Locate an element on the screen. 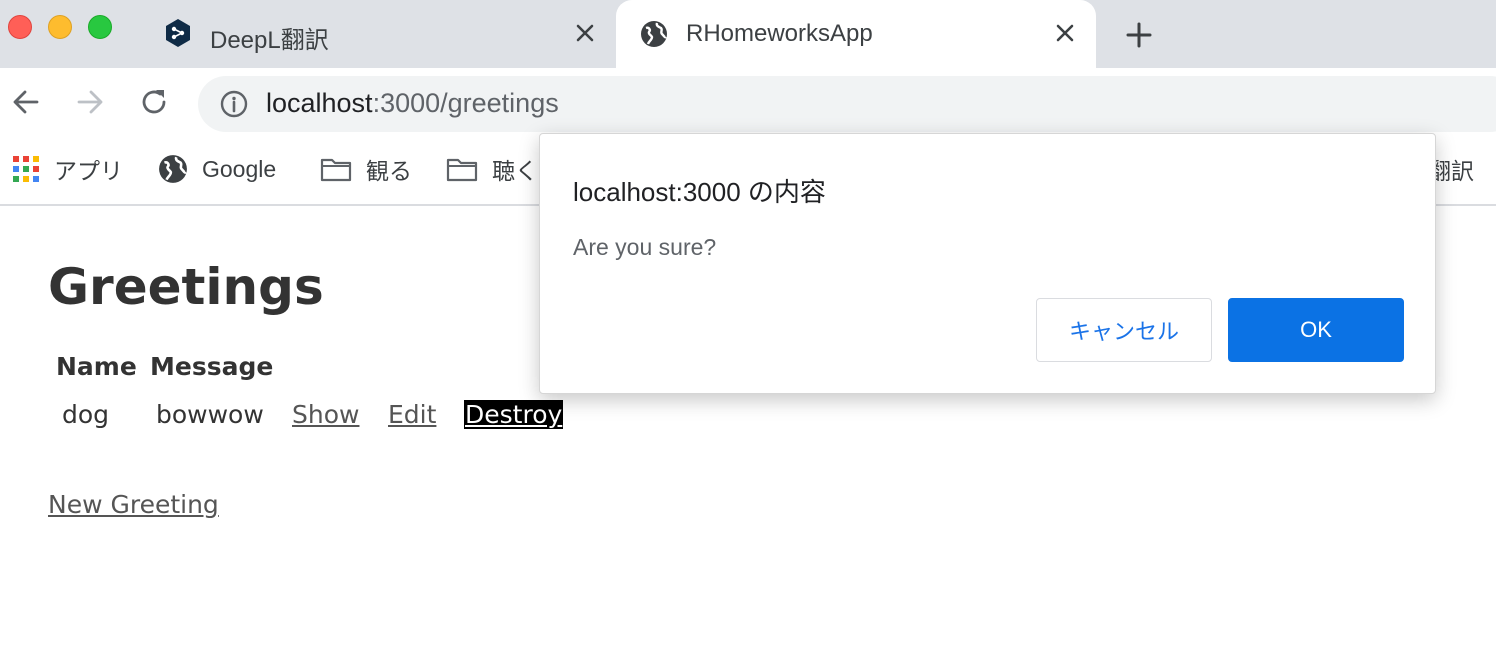 This screenshot has width=1496, height=654. dialog-title: localhost:3000 の内容 is located at coordinates (699, 192).